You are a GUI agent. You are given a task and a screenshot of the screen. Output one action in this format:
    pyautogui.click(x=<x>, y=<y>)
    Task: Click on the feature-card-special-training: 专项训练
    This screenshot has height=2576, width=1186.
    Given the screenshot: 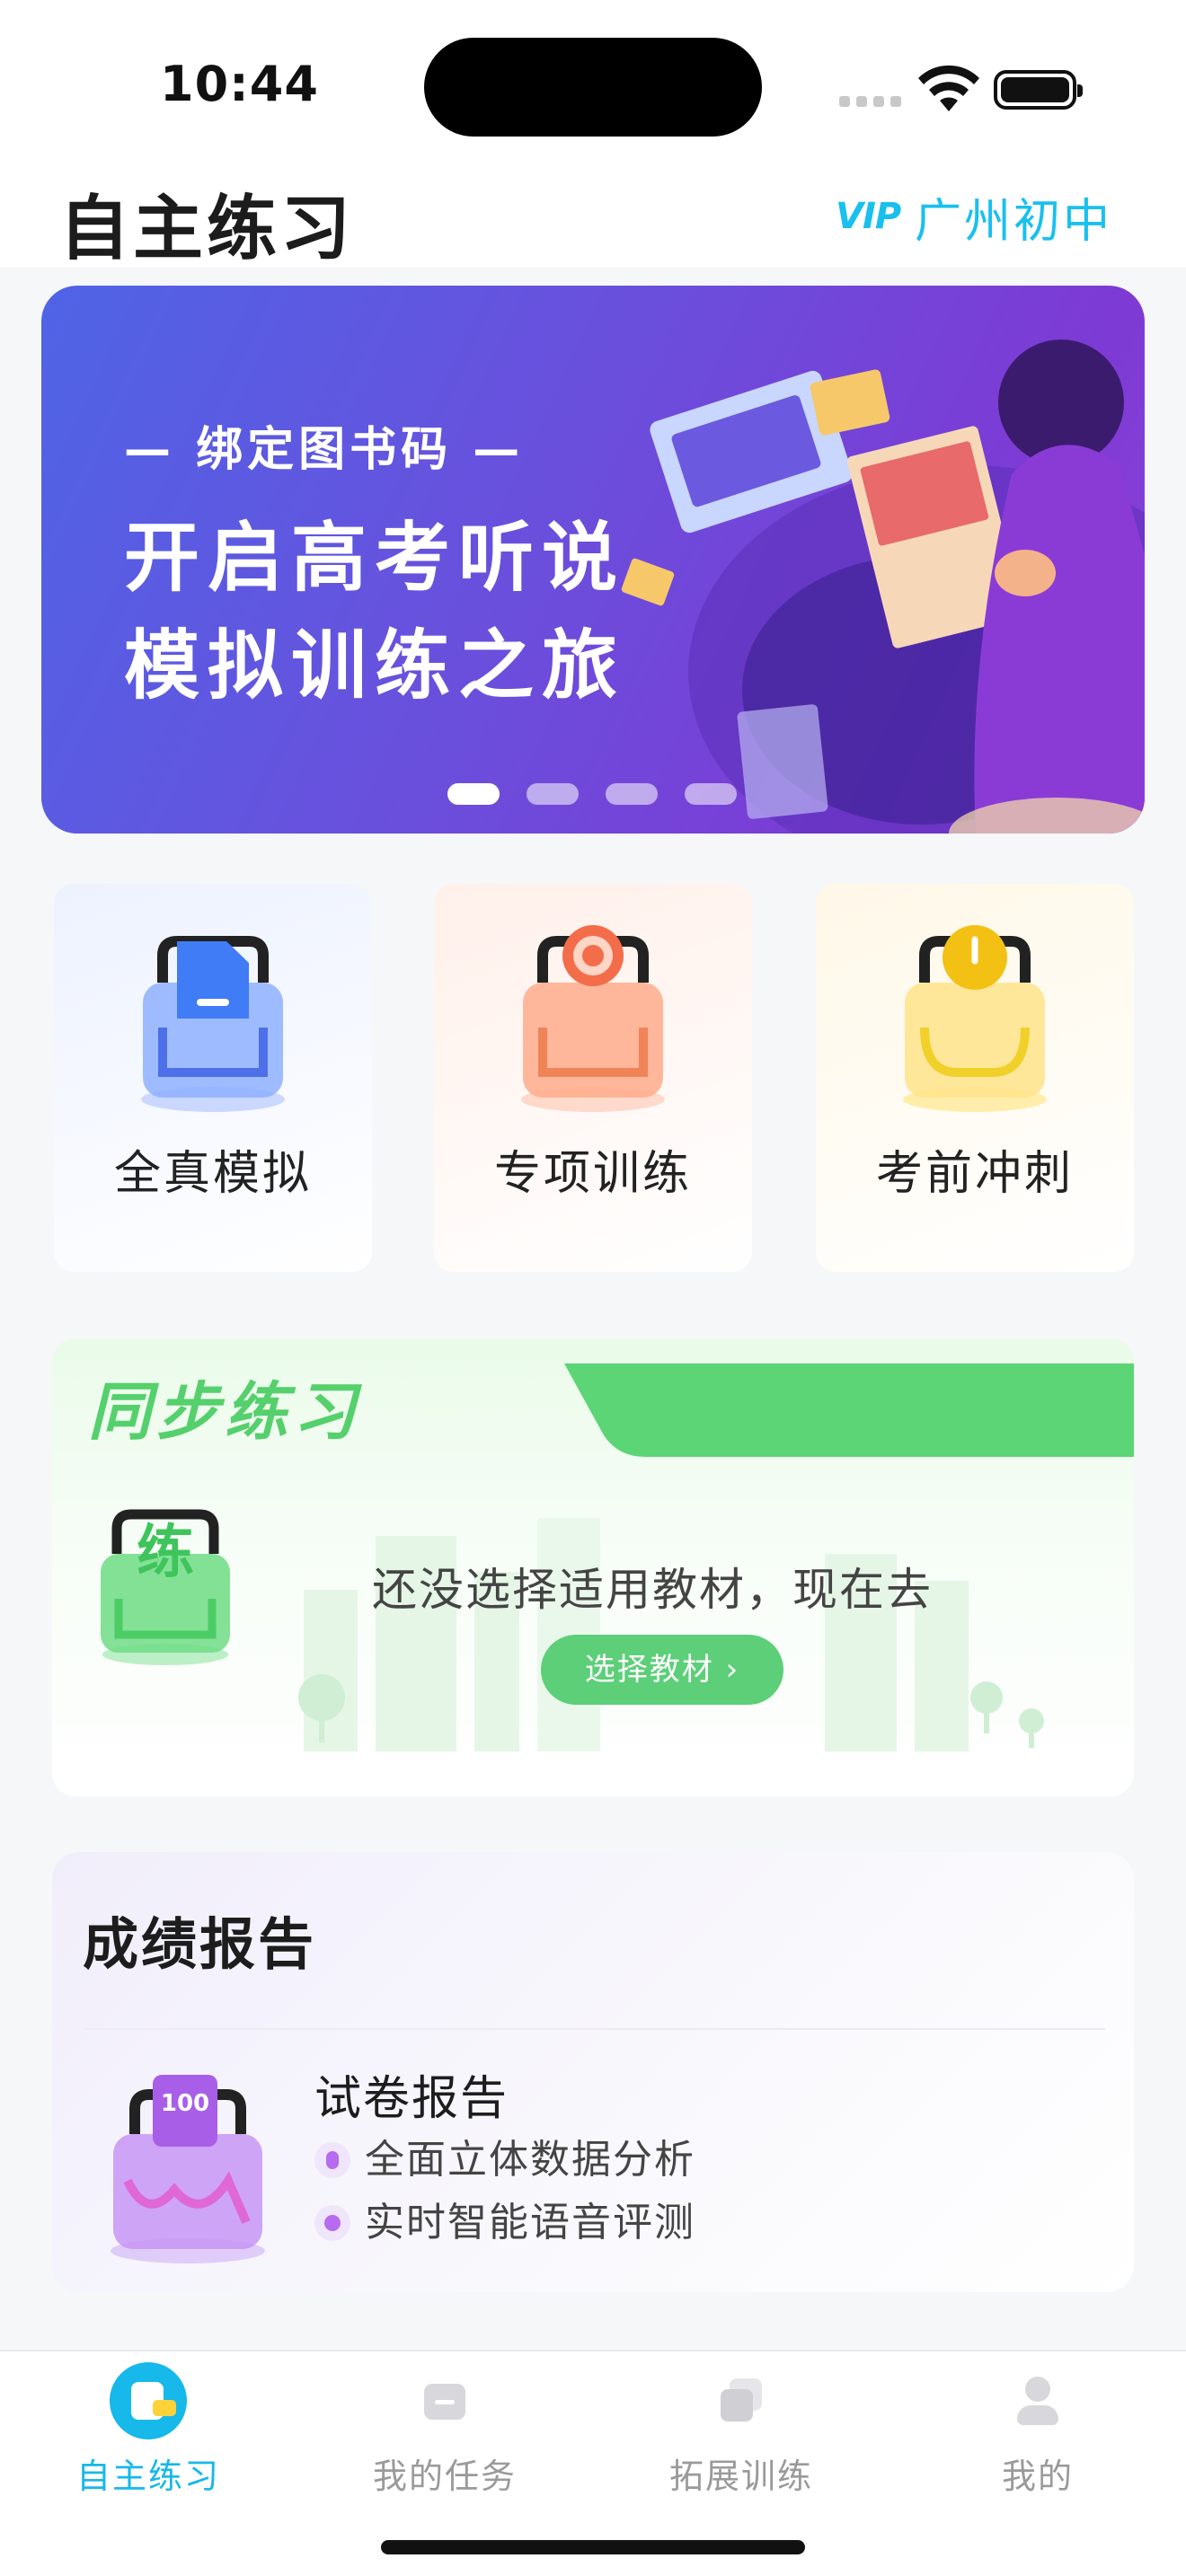 What is the action you would take?
    pyautogui.click(x=593, y=1078)
    